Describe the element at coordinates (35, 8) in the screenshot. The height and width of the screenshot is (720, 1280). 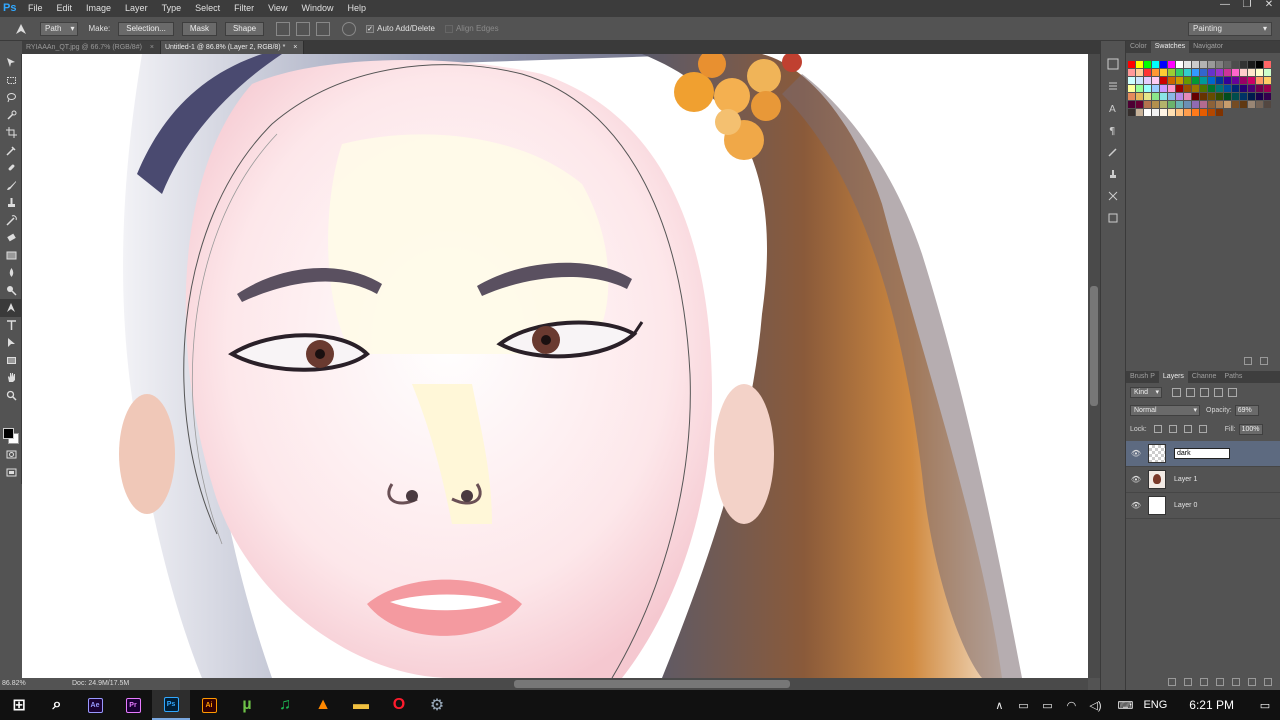
I see `menu-file: File` at that location.